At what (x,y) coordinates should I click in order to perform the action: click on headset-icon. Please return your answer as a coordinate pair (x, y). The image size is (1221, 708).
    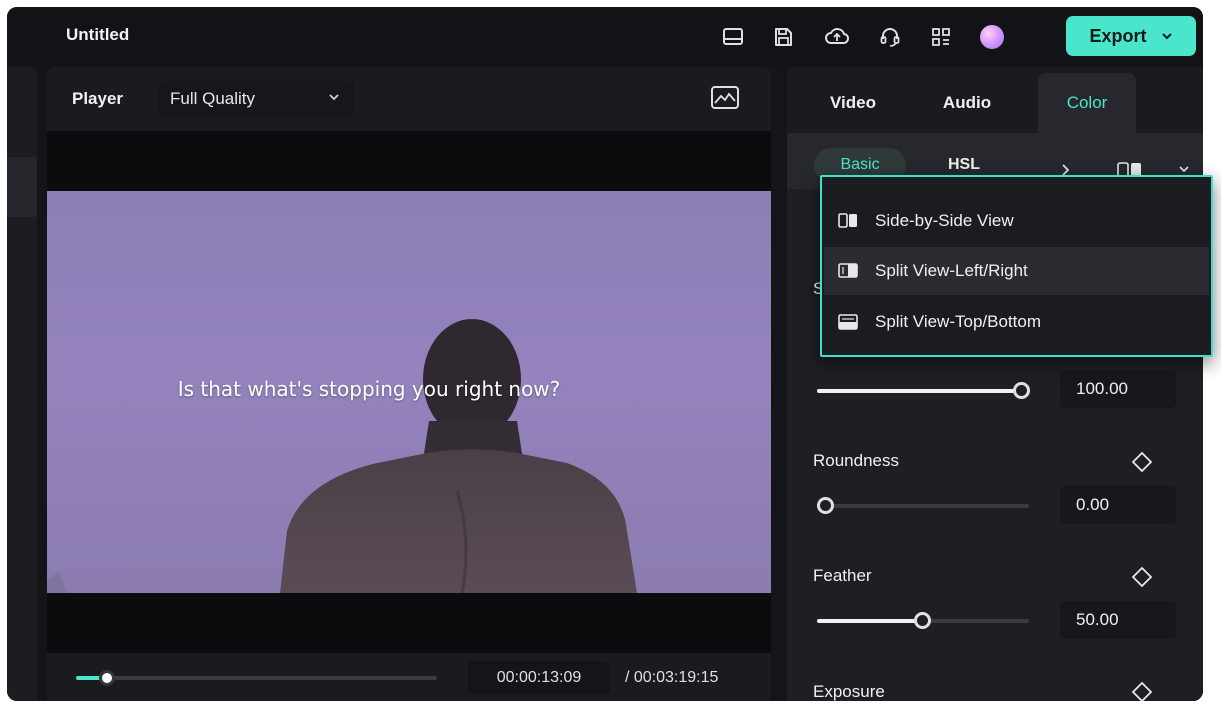
    Looking at the image, I should click on (890, 37).